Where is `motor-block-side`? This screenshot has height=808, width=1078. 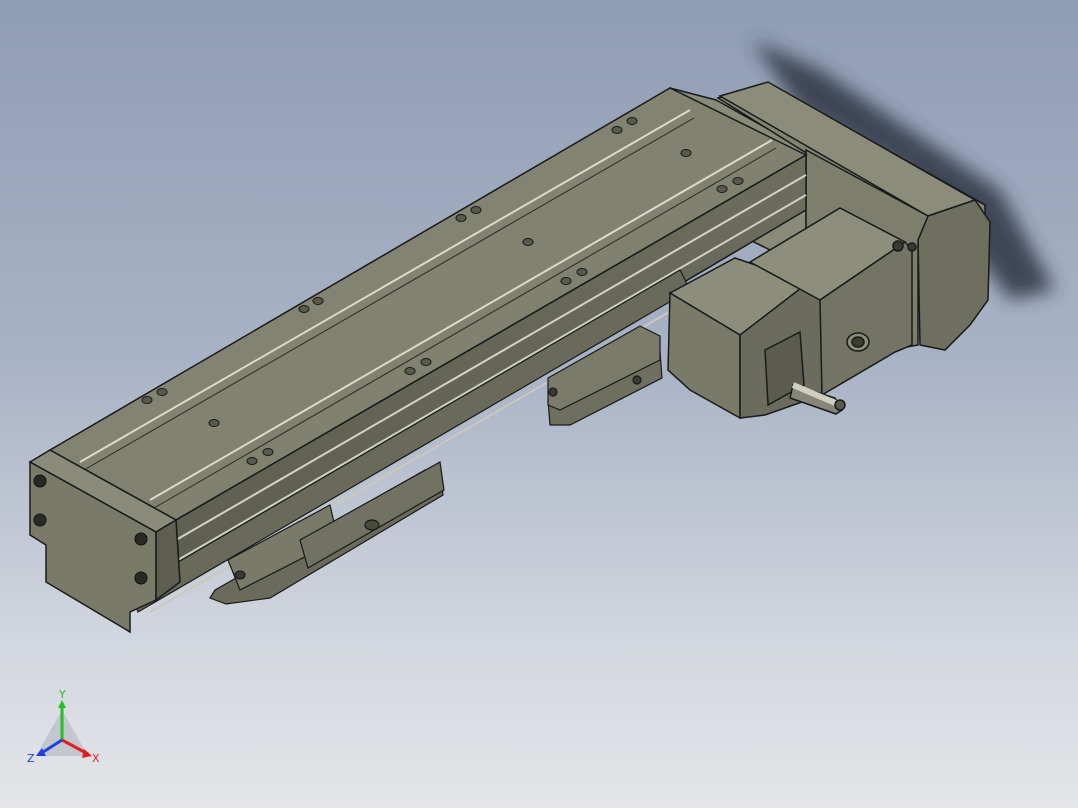 motor-block-side is located at coordinates (954, 275).